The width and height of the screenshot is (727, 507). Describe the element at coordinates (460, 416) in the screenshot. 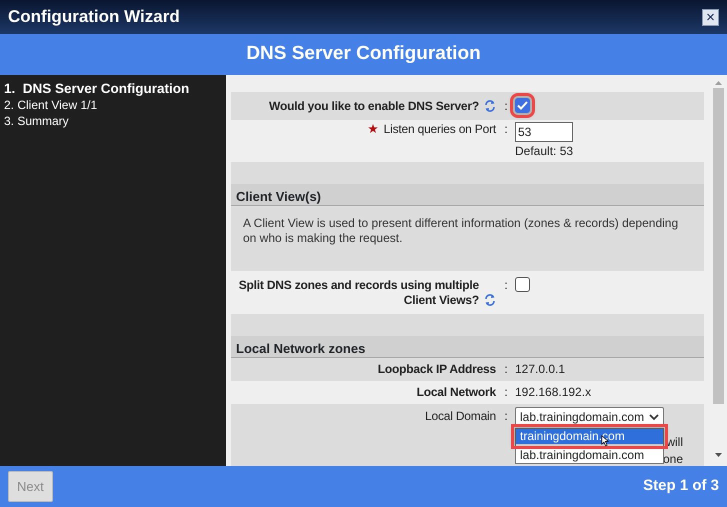

I see `field-label: Local Domain` at that location.